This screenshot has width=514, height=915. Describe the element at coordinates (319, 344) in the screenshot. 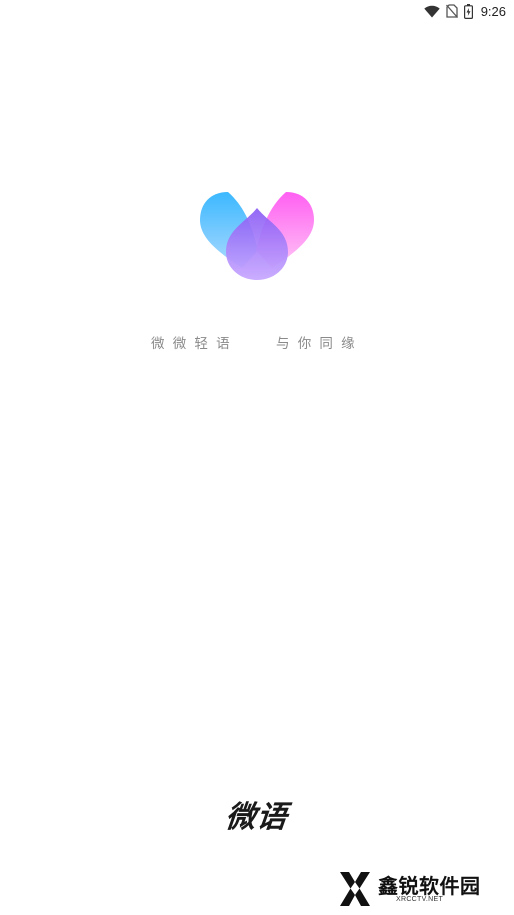

I see `slogan-right: 与你同缘` at that location.